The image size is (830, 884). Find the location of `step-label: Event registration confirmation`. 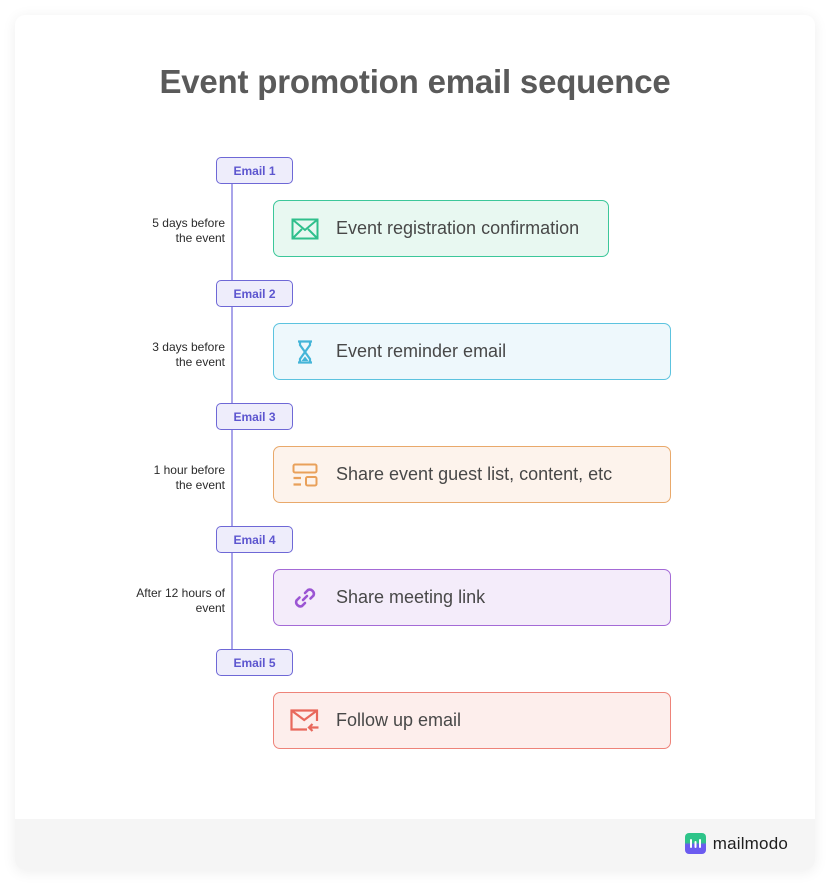

step-label: Event registration confirmation is located at coordinates (458, 228).